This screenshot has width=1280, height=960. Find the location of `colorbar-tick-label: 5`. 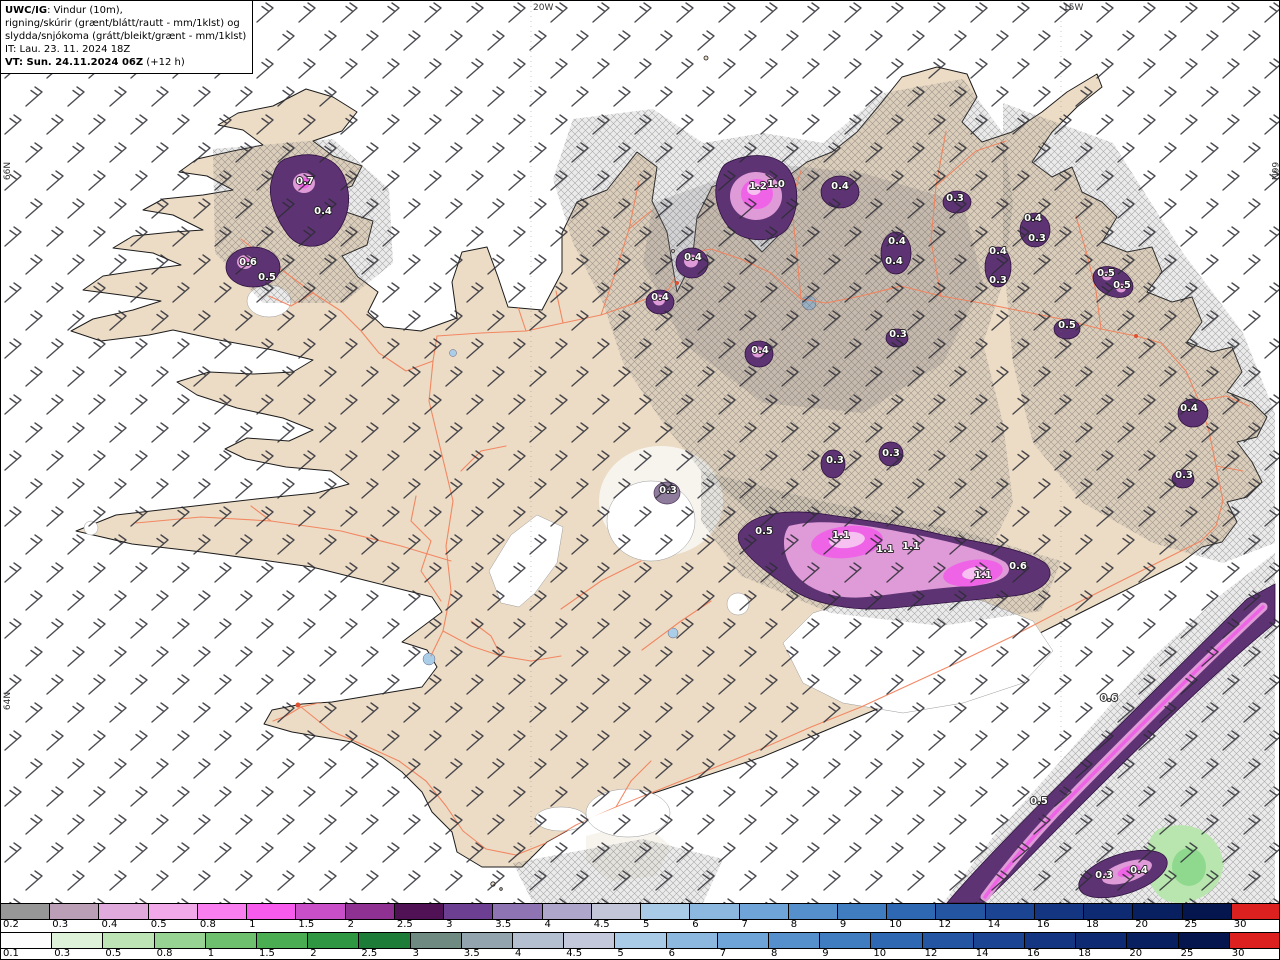

colorbar-tick-label: 5 is located at coordinates (620, 953).